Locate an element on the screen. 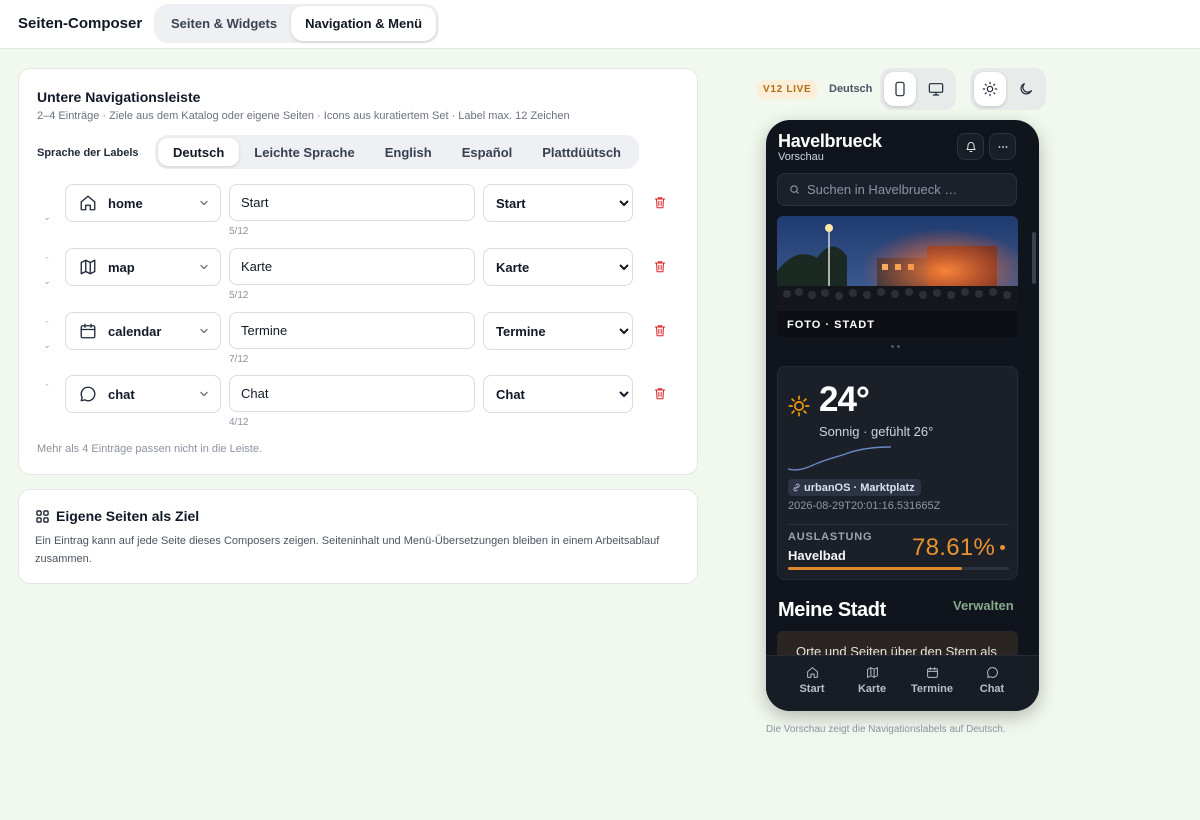  notifications-button is located at coordinates (970, 146).